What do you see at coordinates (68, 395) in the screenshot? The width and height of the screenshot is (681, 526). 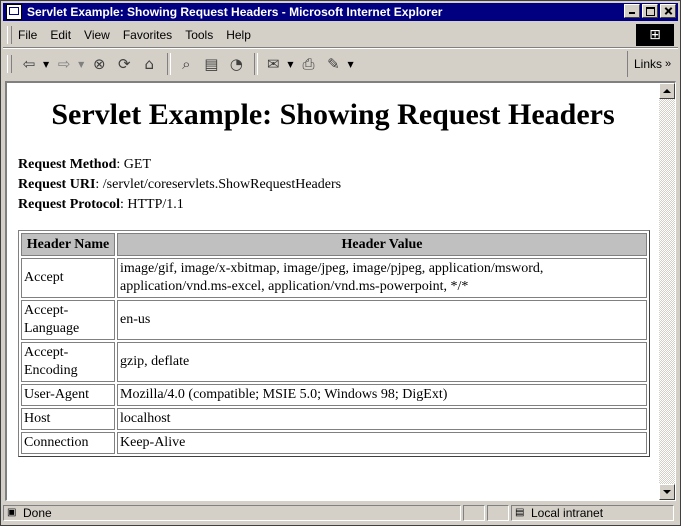 I see `header-name-cell: User-Agent` at bounding box center [68, 395].